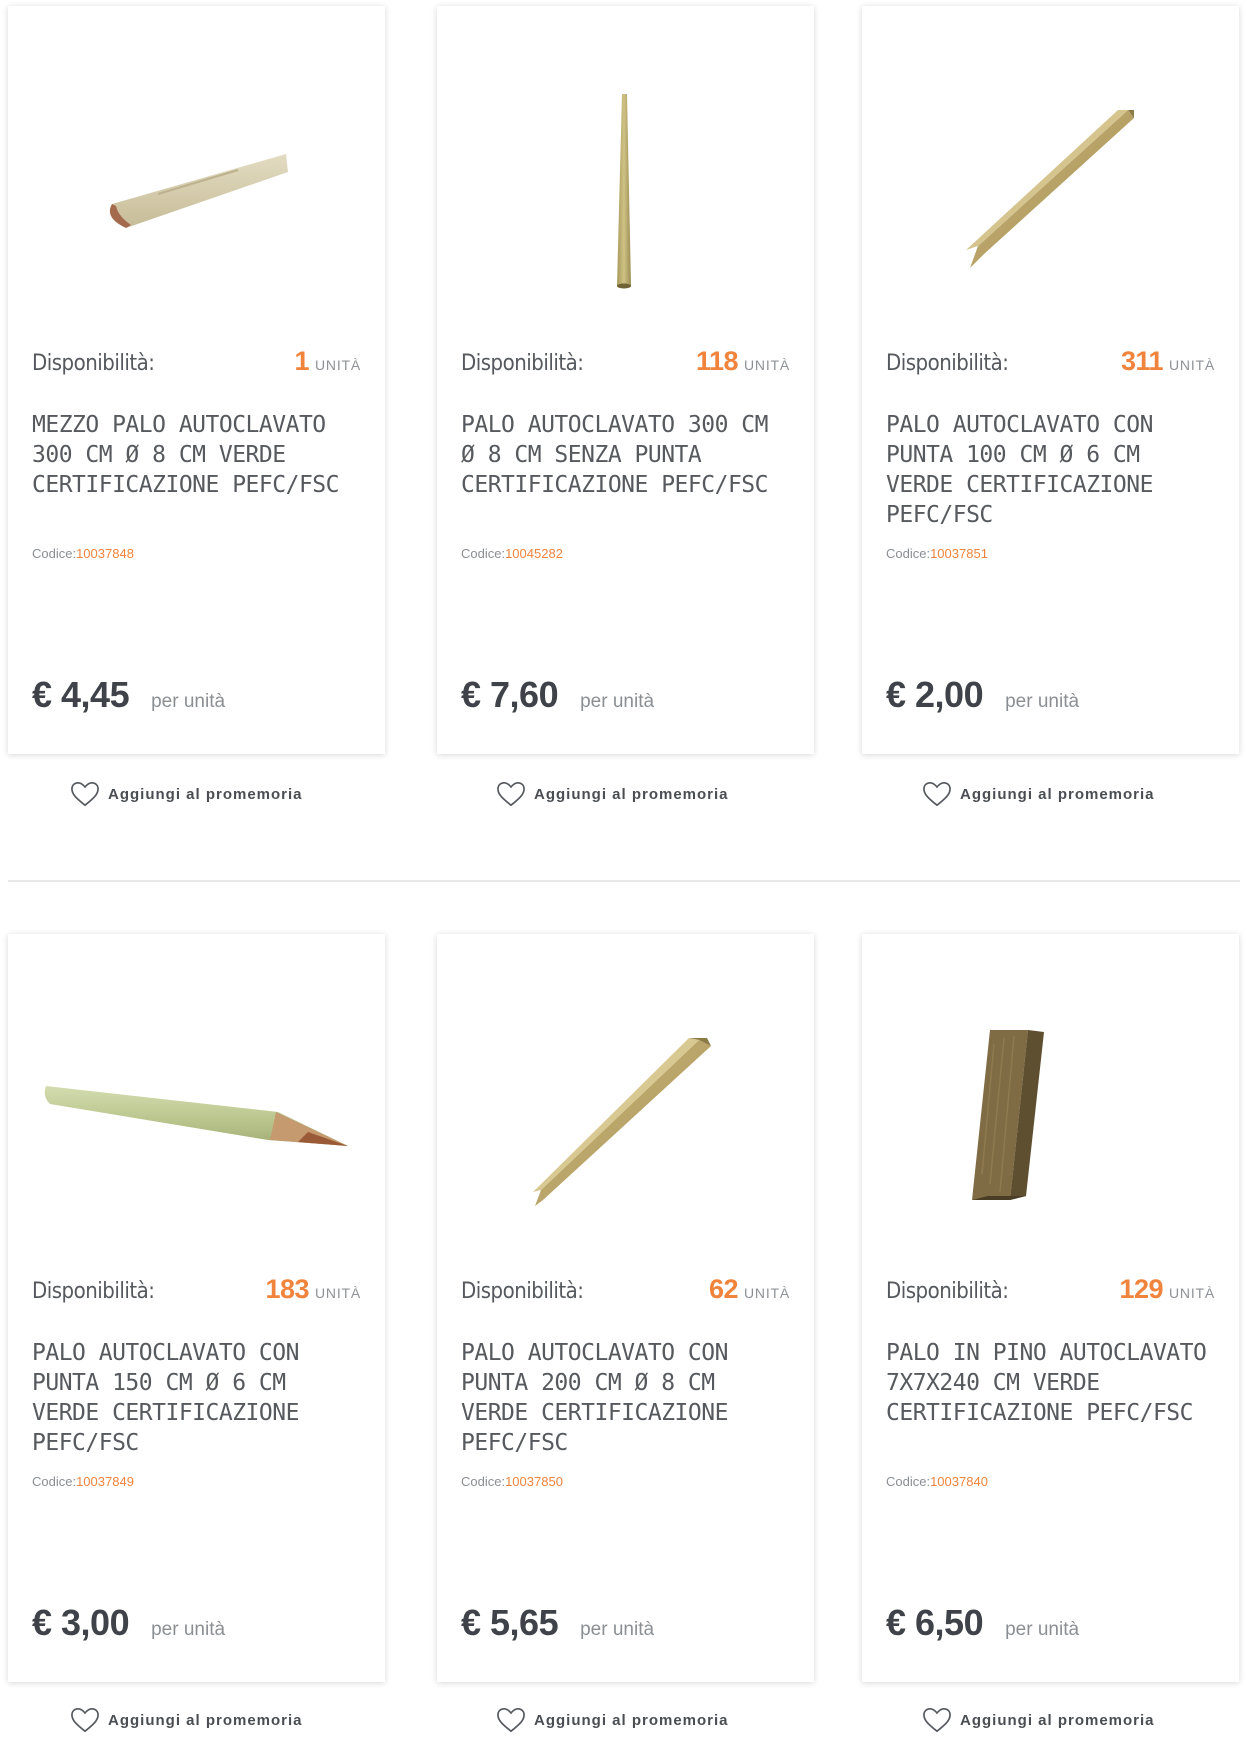 This screenshot has height=1737, width=1250. Describe the element at coordinates (198, 191) in the screenshot. I see `half-pole-image` at that location.